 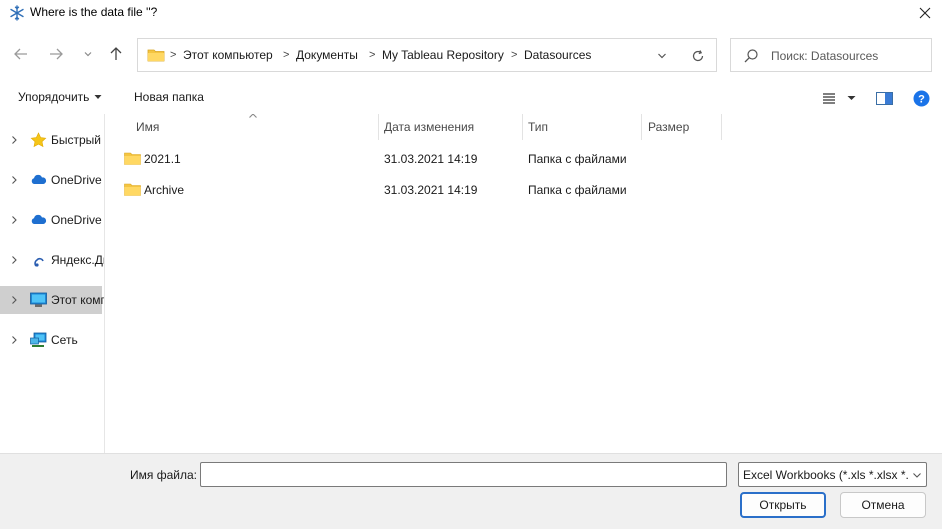 What do you see at coordinates (254, 127) in the screenshot?
I see `column-header-name: Имя` at bounding box center [254, 127].